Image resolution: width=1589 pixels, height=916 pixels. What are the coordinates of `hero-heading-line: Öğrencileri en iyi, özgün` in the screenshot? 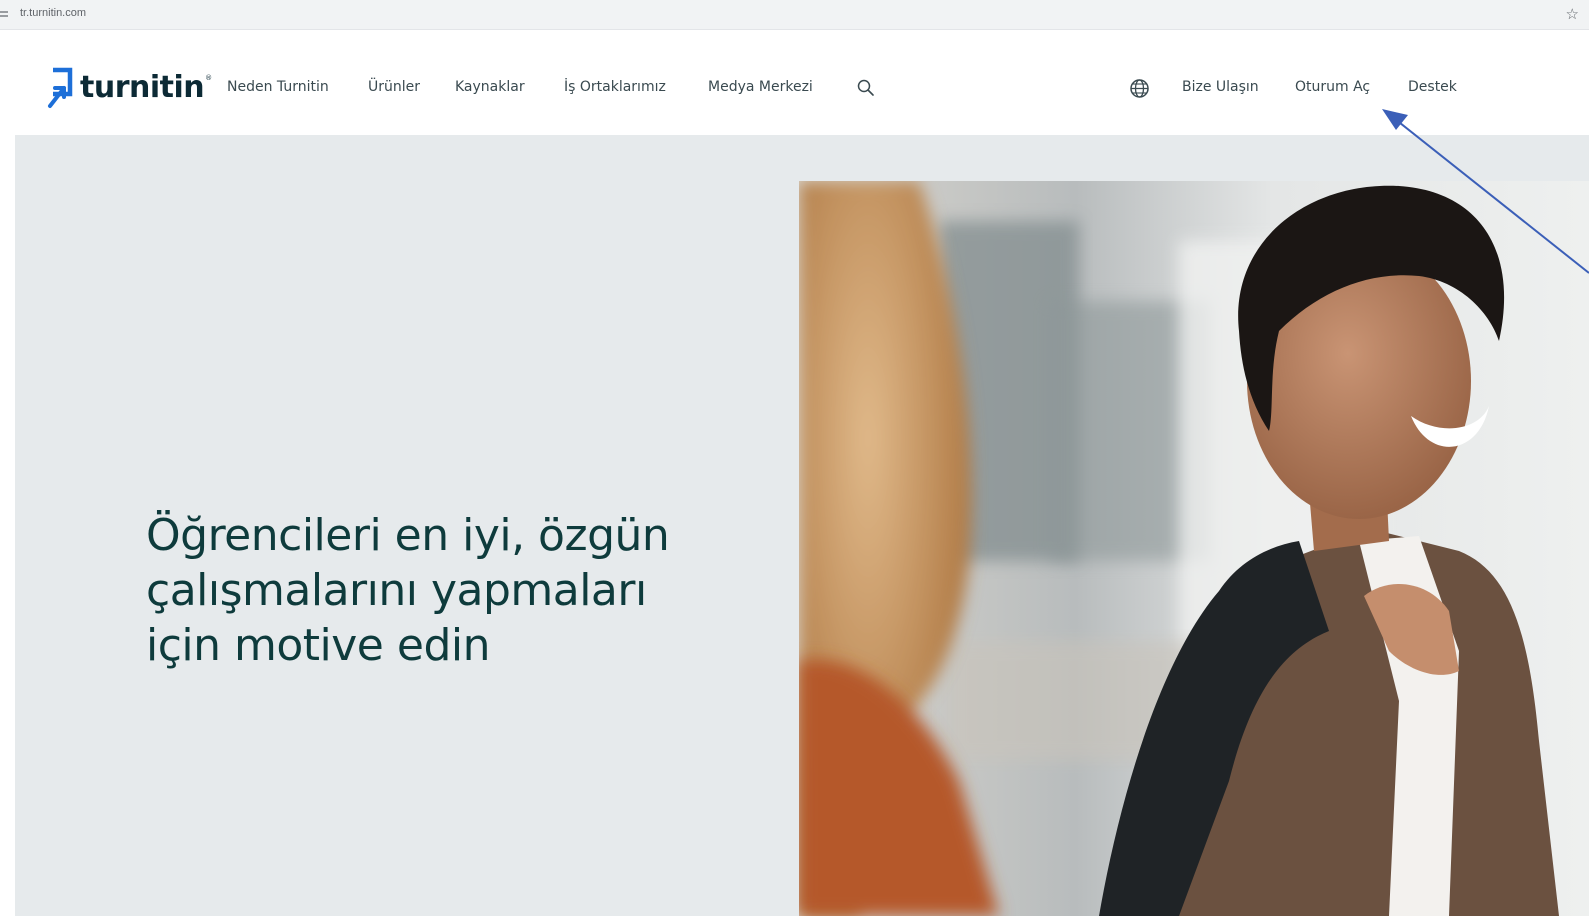 It's located at (408, 535).